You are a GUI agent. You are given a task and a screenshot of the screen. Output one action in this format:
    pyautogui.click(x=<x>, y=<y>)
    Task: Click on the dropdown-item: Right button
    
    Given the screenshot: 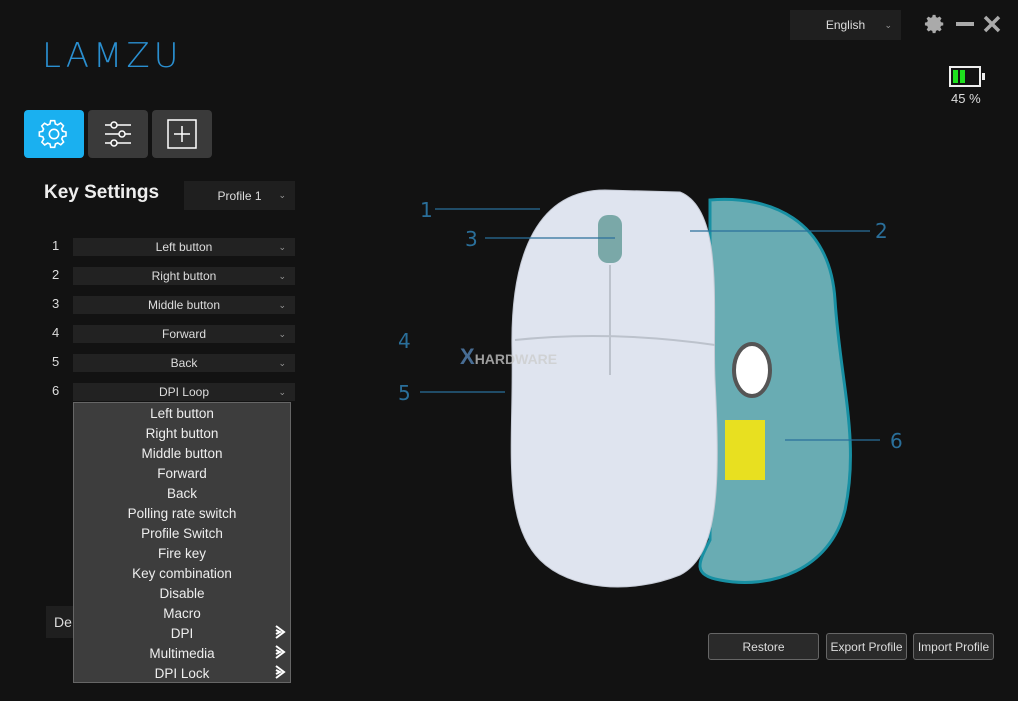 What is the action you would take?
    pyautogui.click(x=182, y=433)
    